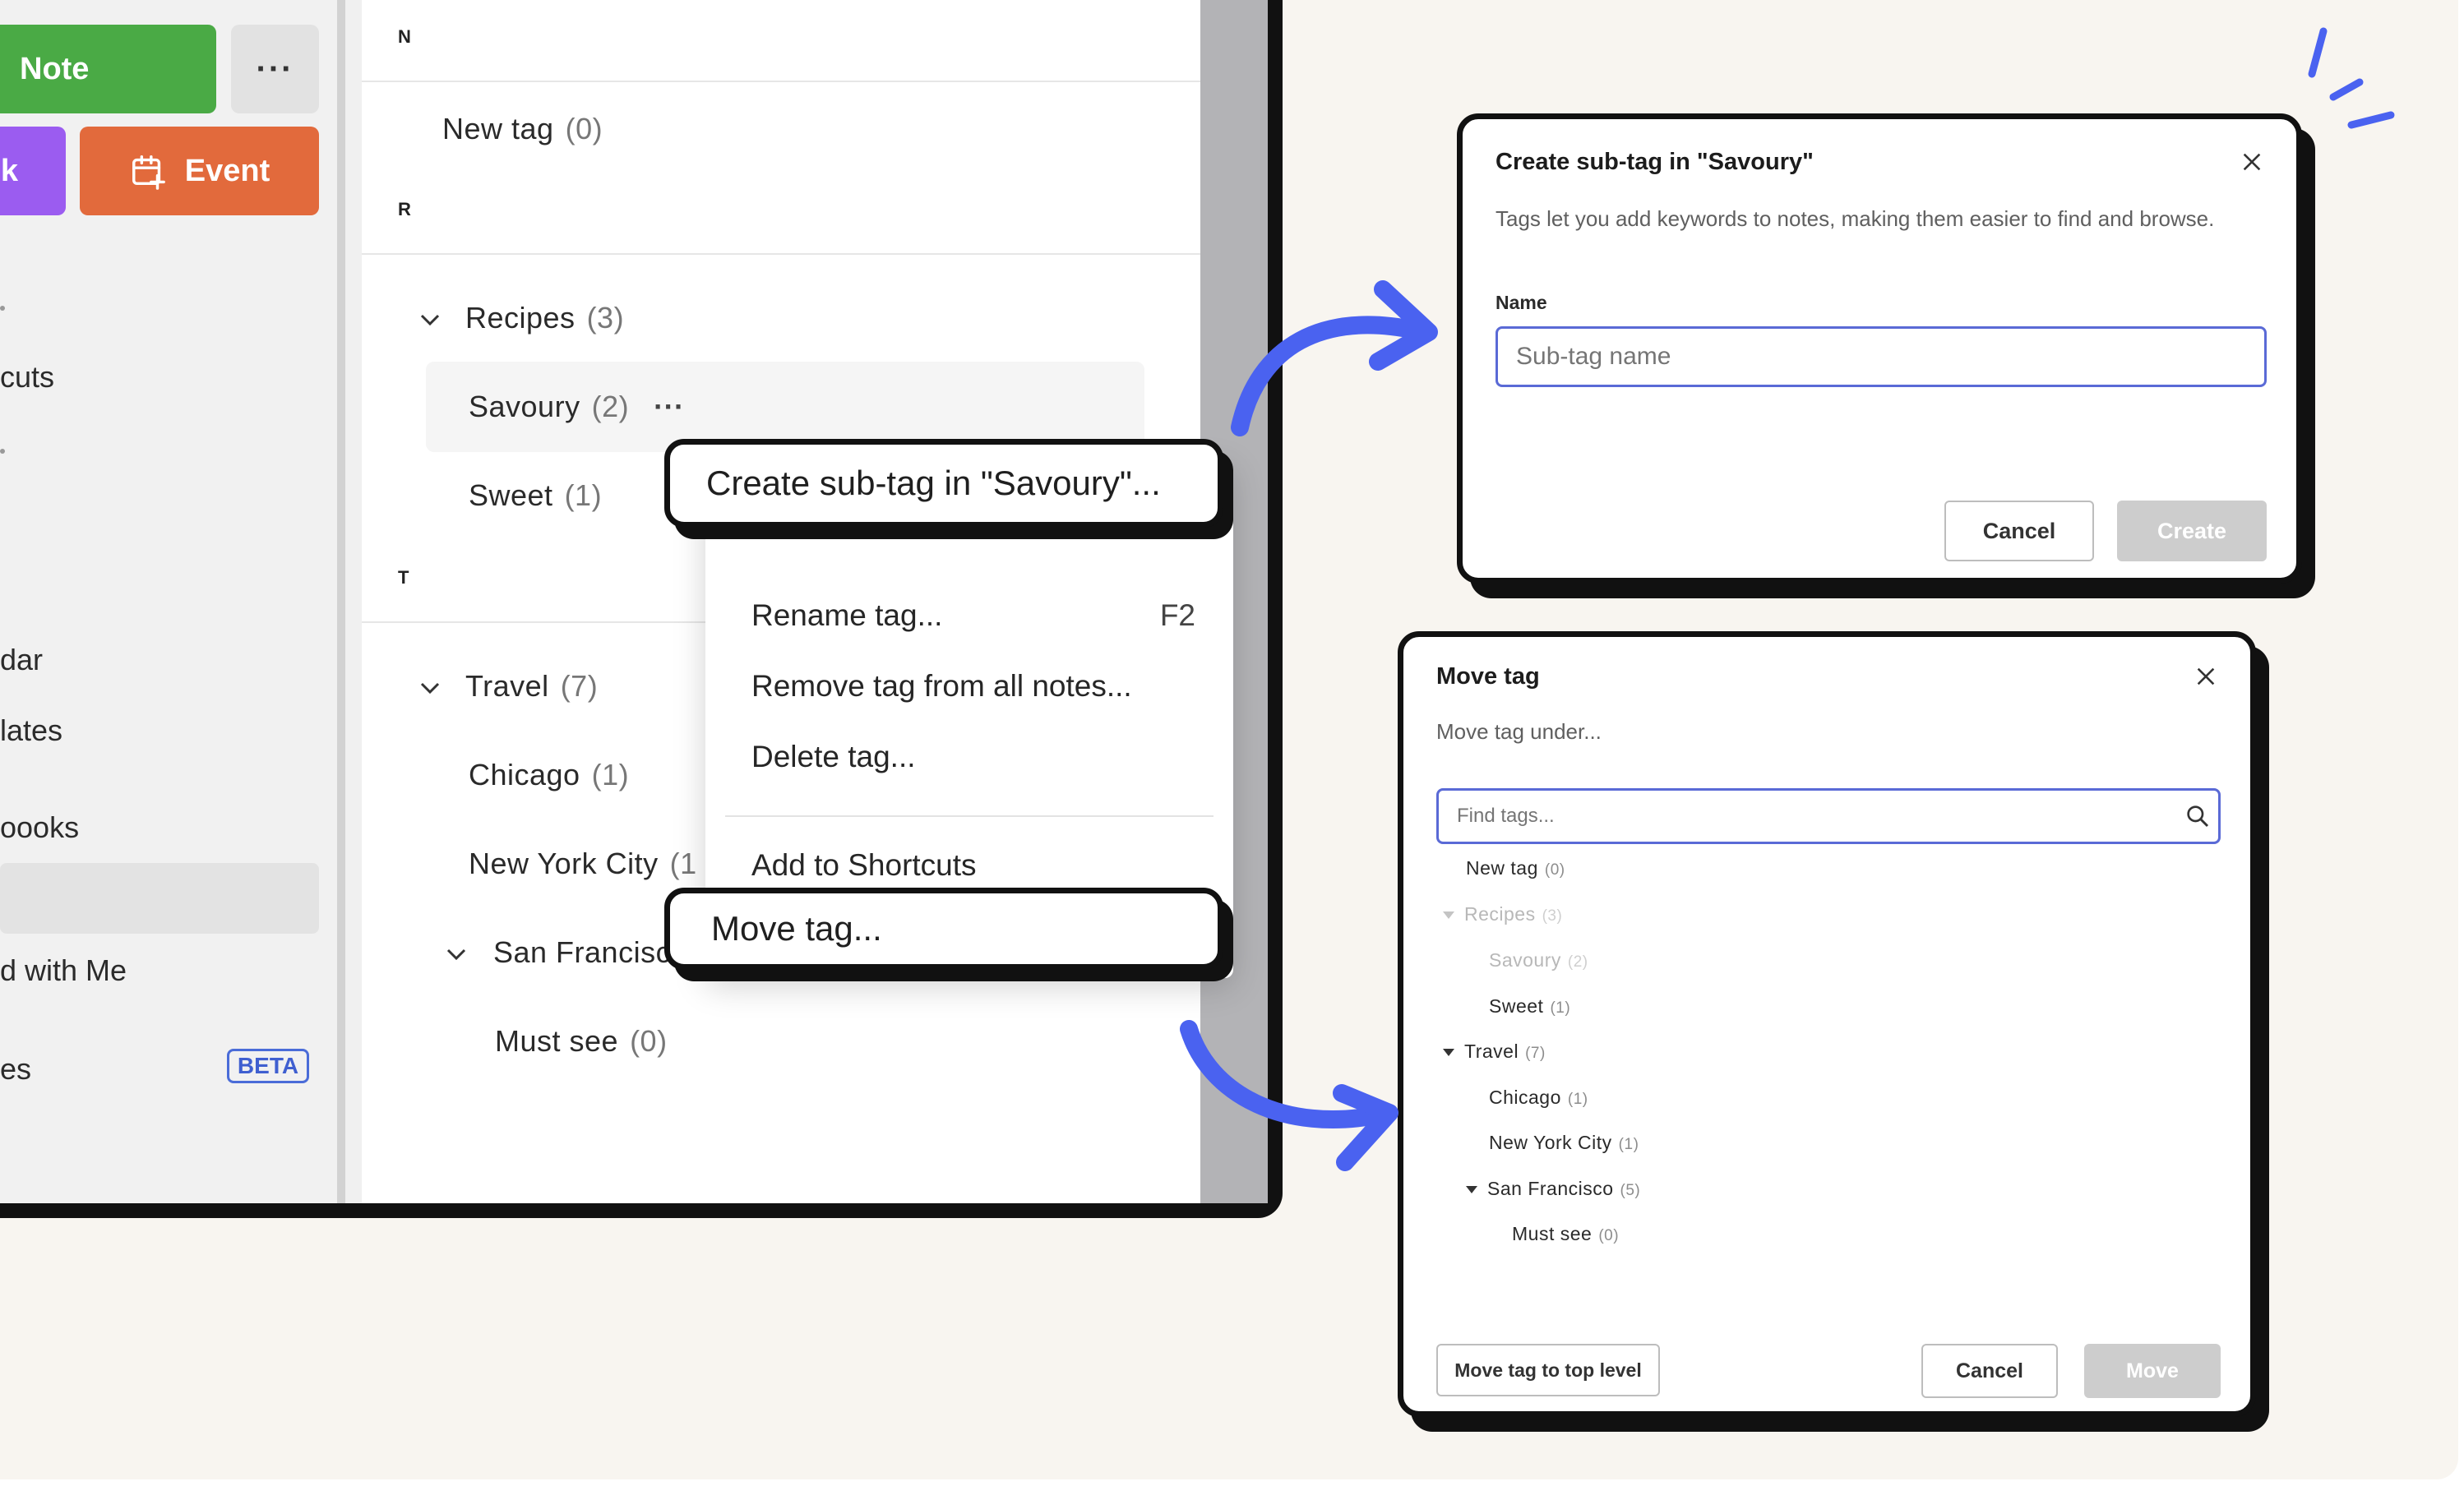  Describe the element at coordinates (1553, 1233) in the screenshot. I see `tree-item-name: Must see` at that location.